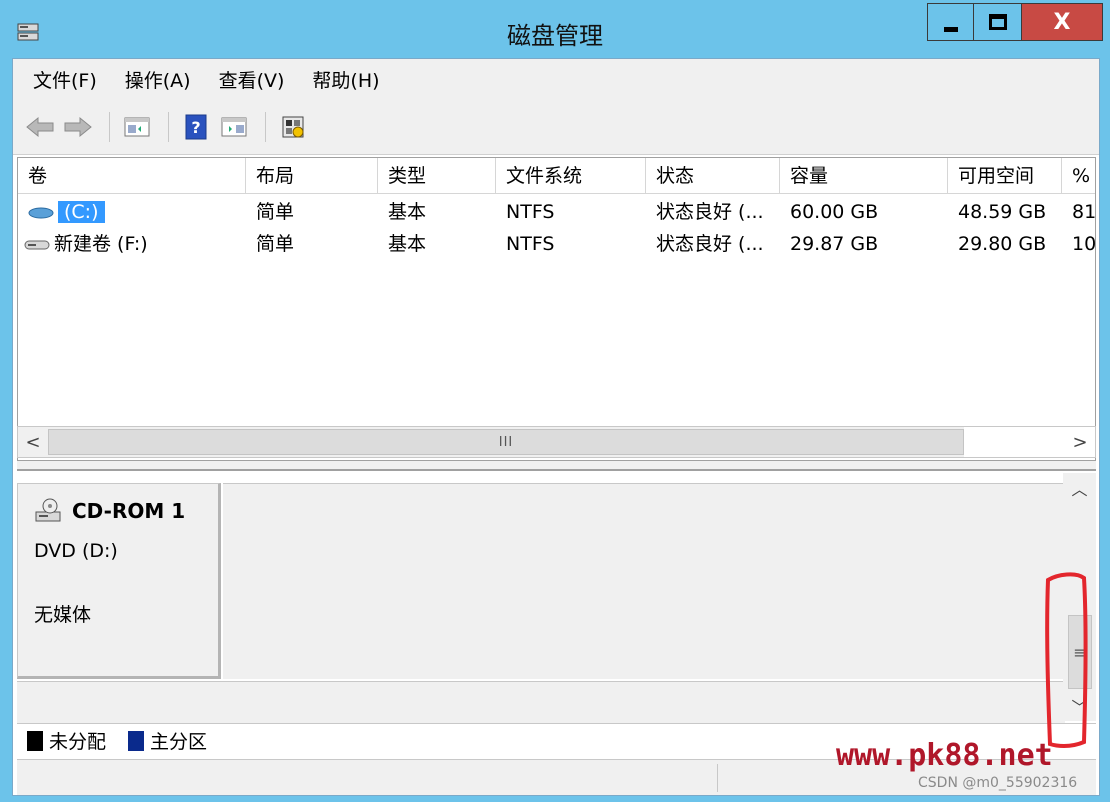 The width and height of the screenshot is (1110, 802). What do you see at coordinates (541, 702) in the screenshot?
I see `disk-row-blank` at bounding box center [541, 702].